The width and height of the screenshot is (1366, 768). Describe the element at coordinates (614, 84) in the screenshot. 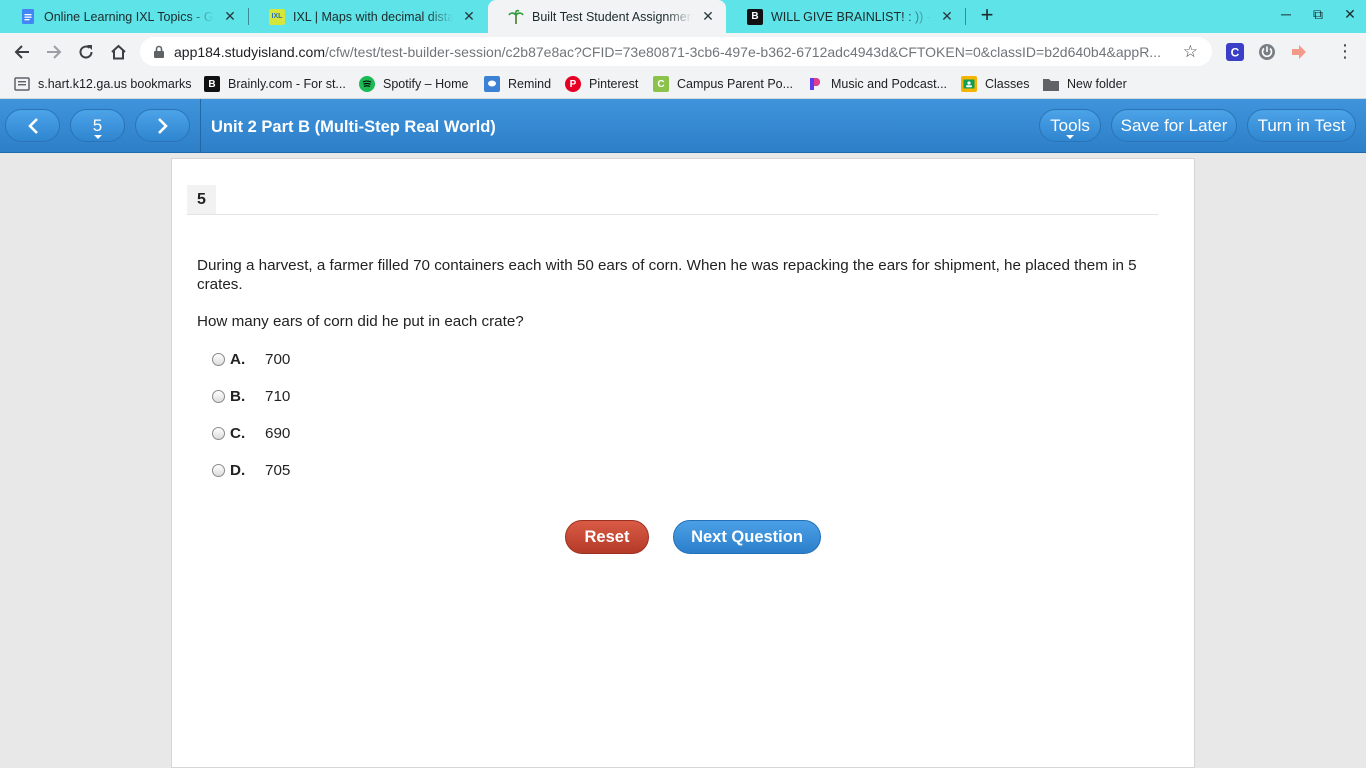

I see `bookmark-label: Pinterest` at that location.